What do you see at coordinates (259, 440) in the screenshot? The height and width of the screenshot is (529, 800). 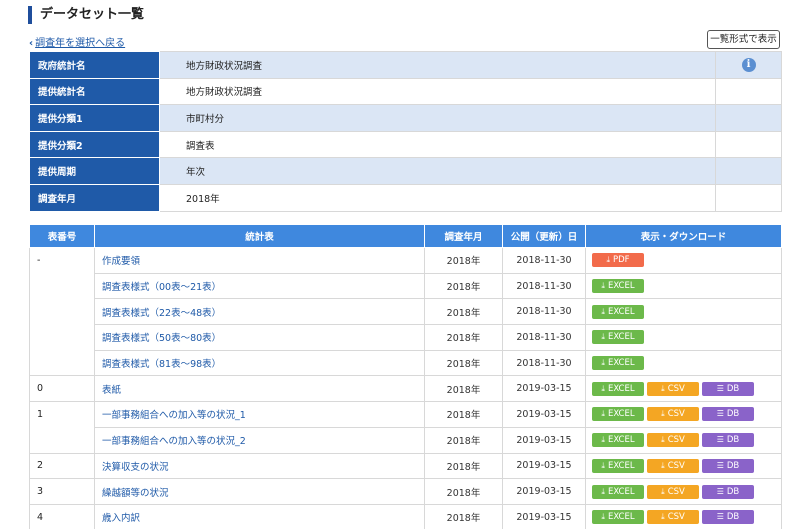 I see `table-title-link: 一部事務組合への加入等の状況_2` at bounding box center [259, 440].